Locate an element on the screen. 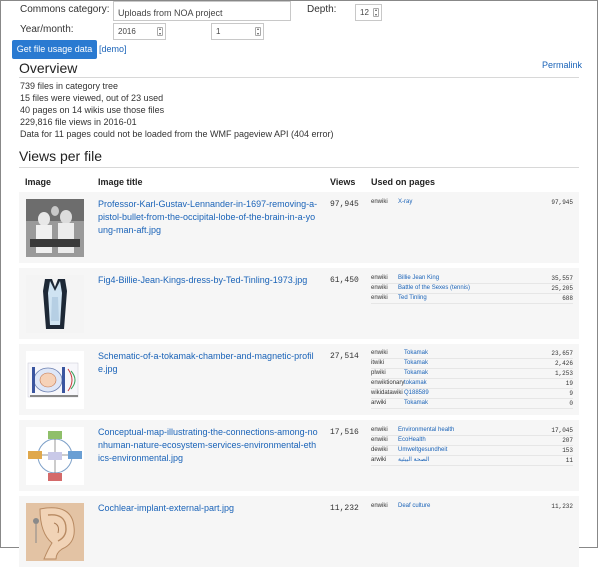 The image size is (598, 567). usage-row: enwiki Billie Jean King 35,557 is located at coordinates (472, 279).